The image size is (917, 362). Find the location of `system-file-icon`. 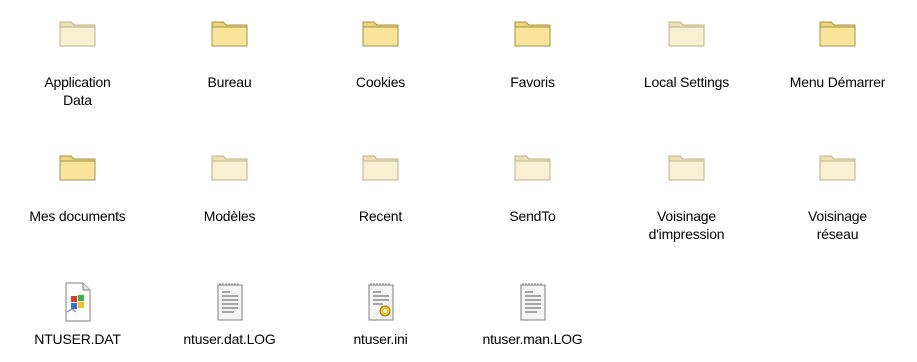

system-file-icon is located at coordinates (78, 302).